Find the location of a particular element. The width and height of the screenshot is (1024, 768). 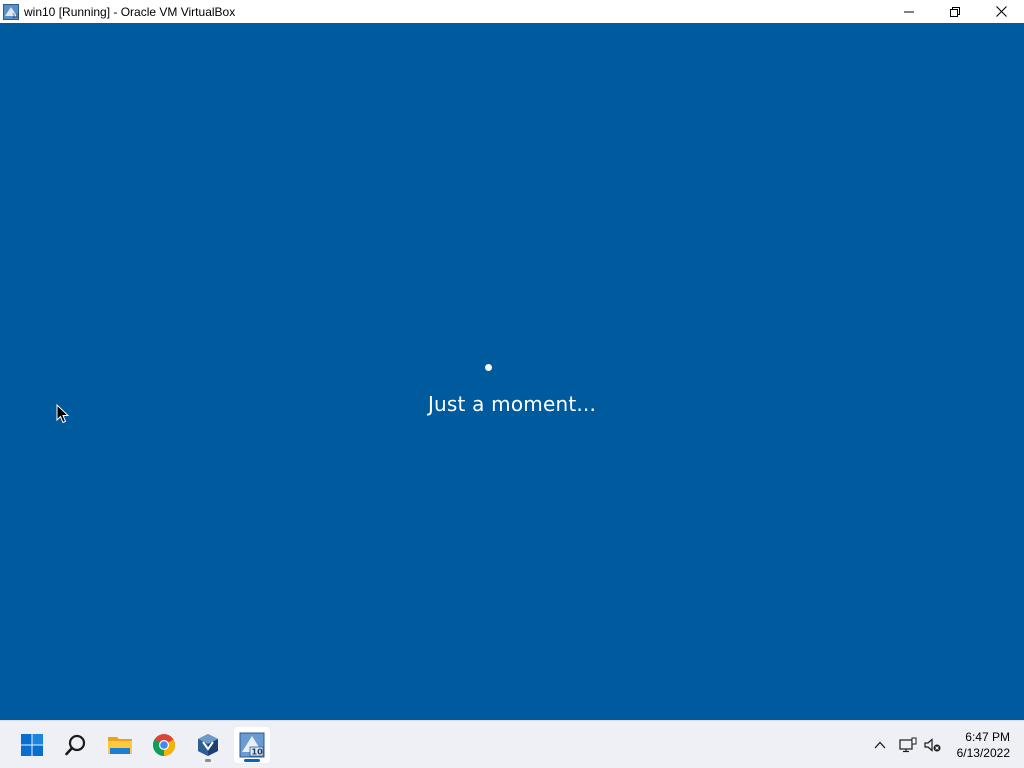

window-controls is located at coordinates (955, 11).